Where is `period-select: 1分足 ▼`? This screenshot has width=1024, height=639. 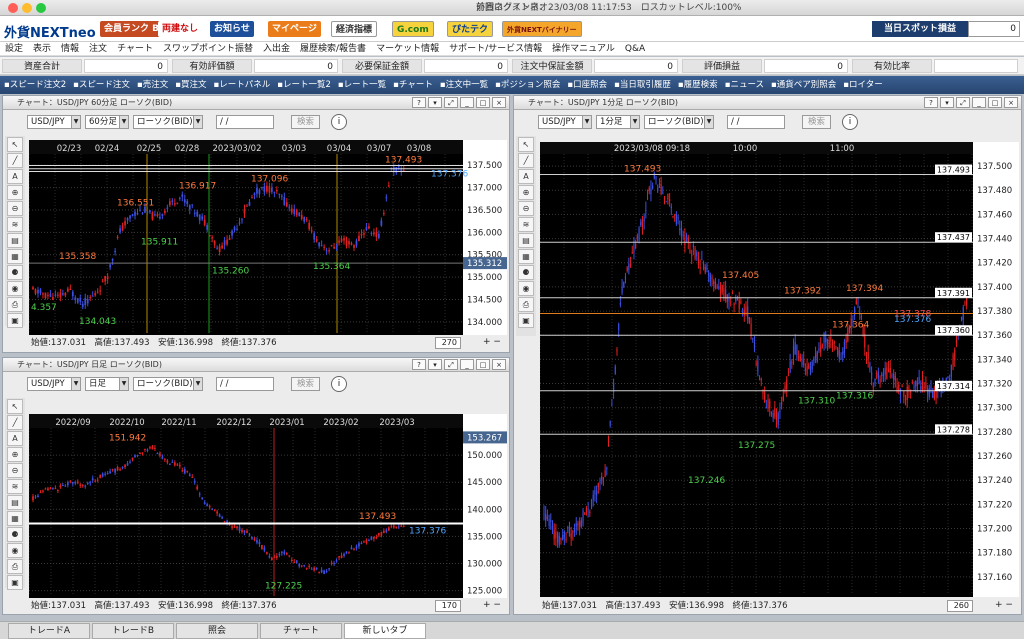 period-select: 1分足 ▼ is located at coordinates (618, 122).